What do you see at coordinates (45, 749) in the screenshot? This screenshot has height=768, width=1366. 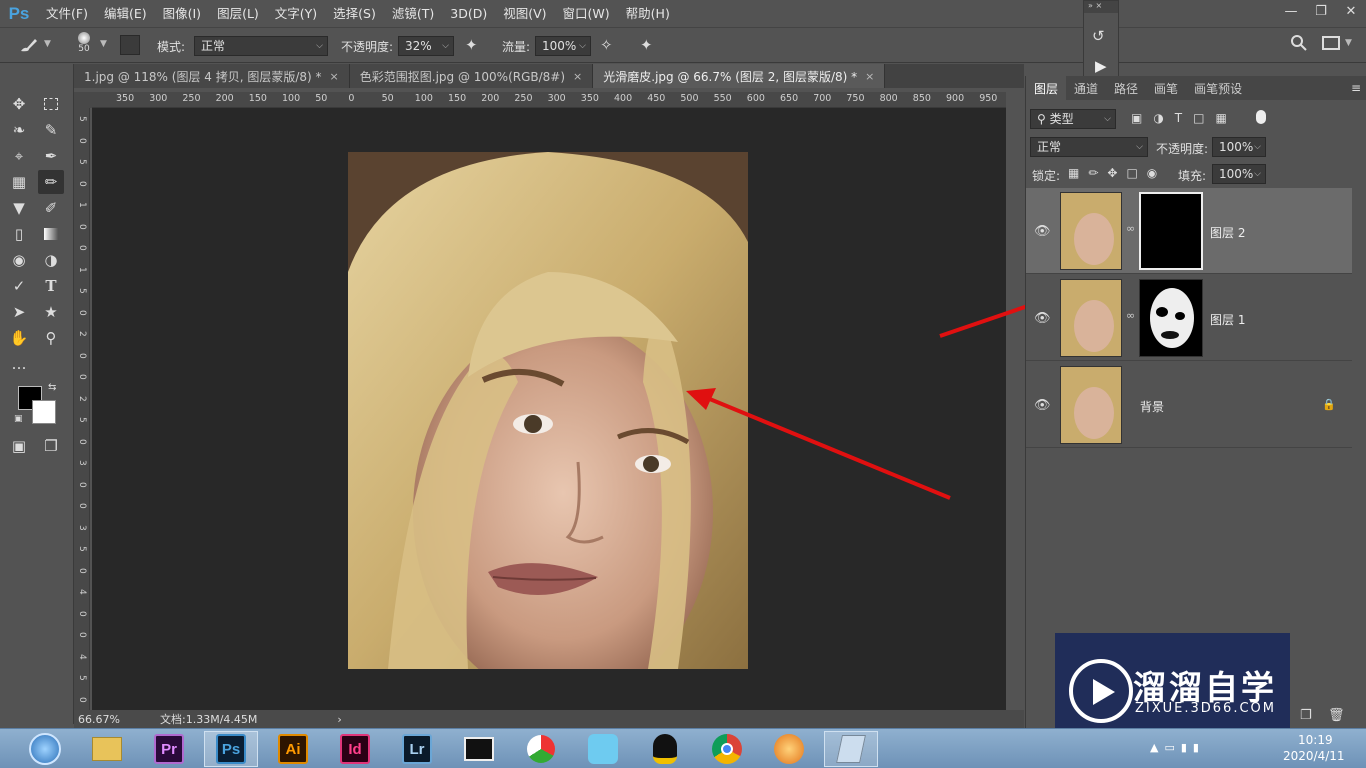 I see `start-button` at bounding box center [45, 749].